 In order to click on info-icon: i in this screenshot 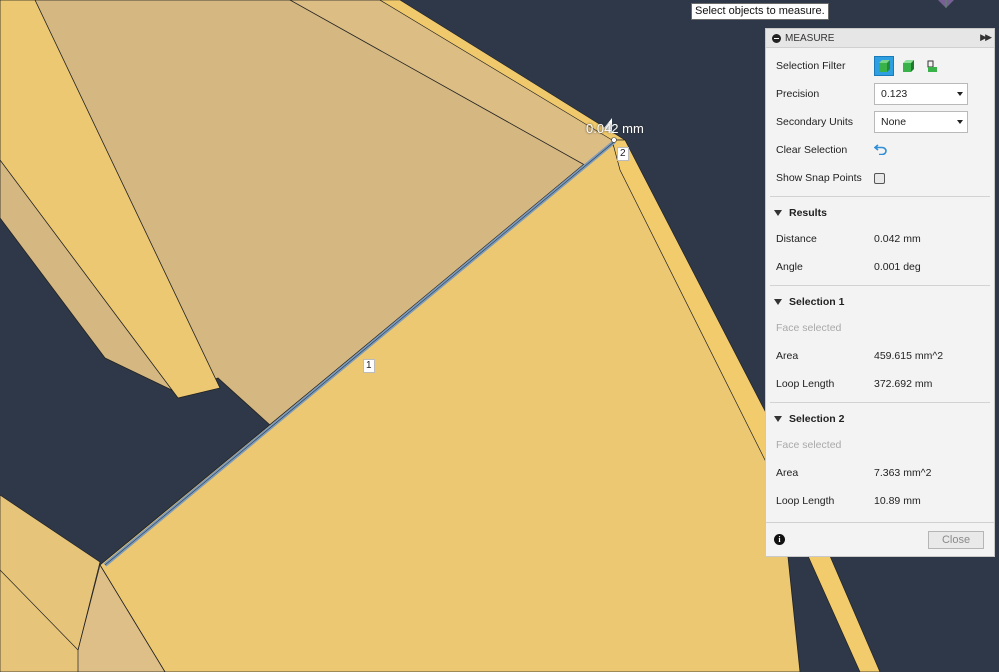, I will do `click(779, 539)`.